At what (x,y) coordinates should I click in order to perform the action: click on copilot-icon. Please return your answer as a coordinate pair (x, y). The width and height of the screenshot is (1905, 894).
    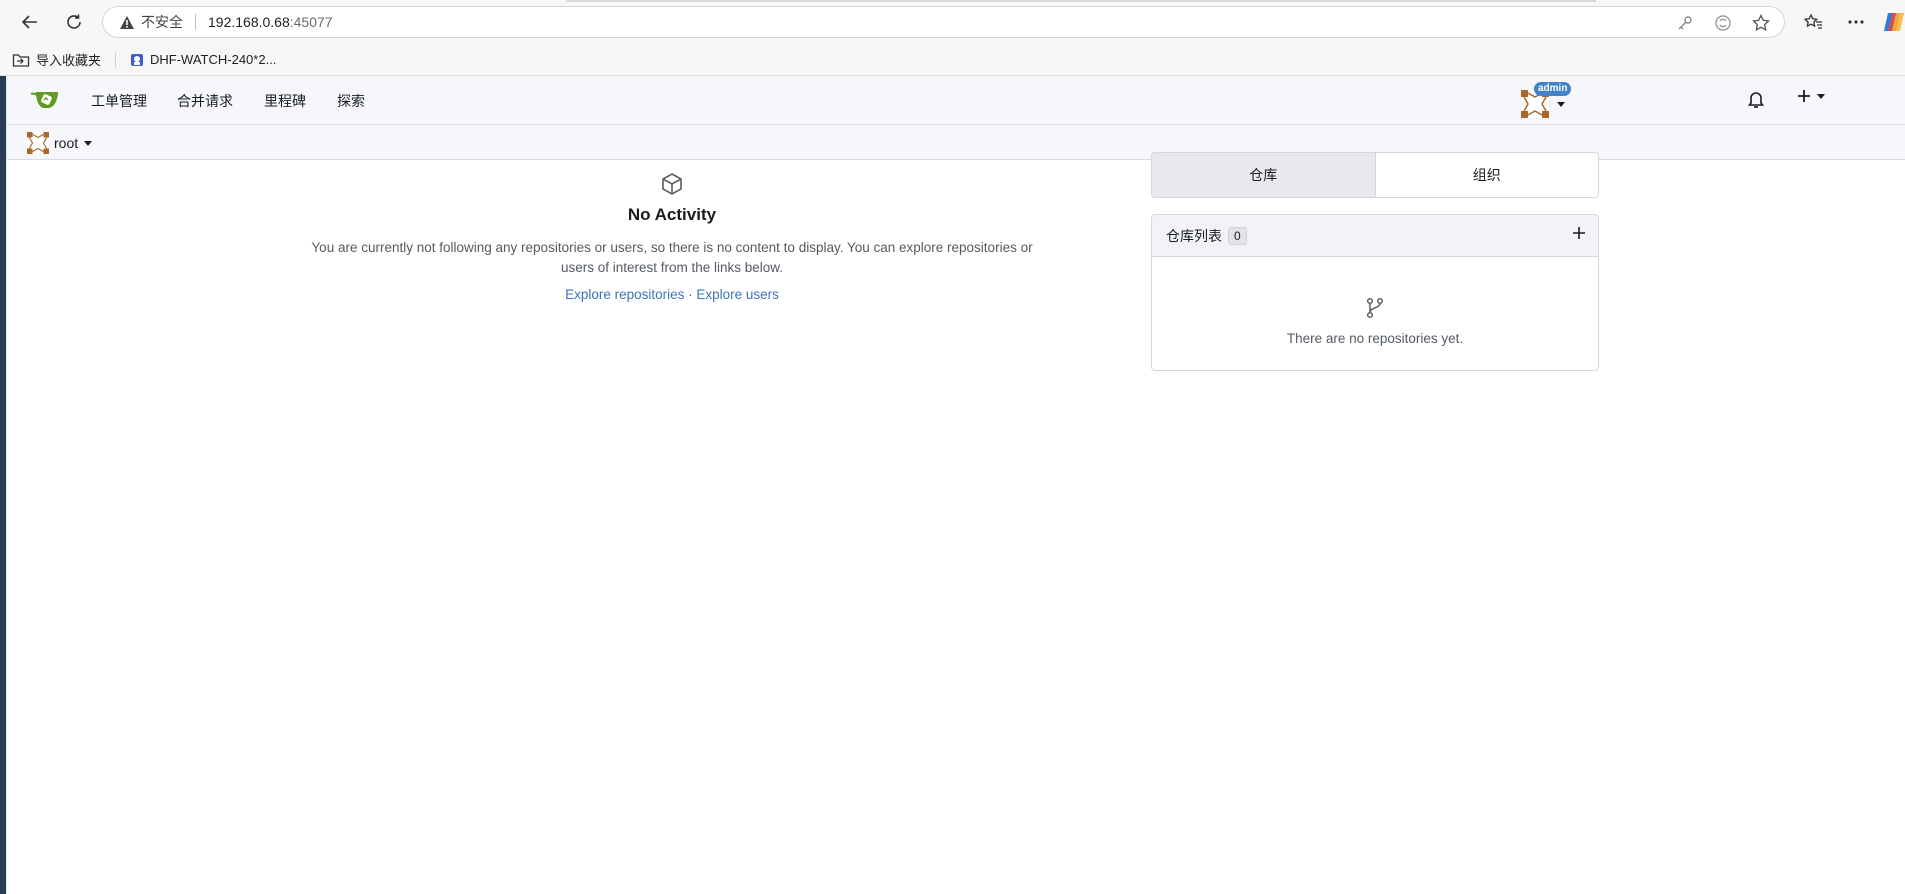
    Looking at the image, I should click on (1893, 22).